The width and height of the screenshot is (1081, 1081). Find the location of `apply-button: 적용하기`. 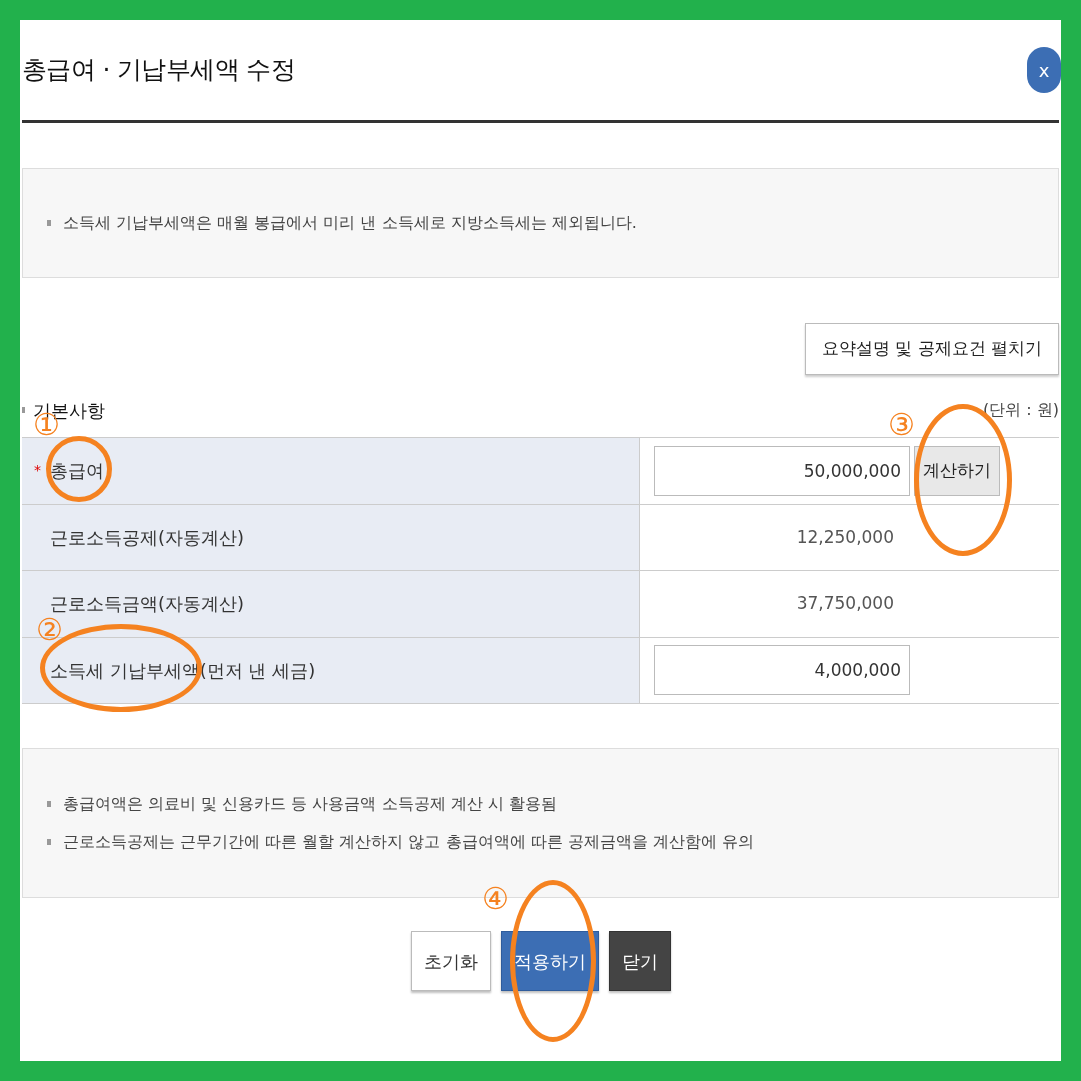

apply-button: 적용하기 is located at coordinates (549, 961).